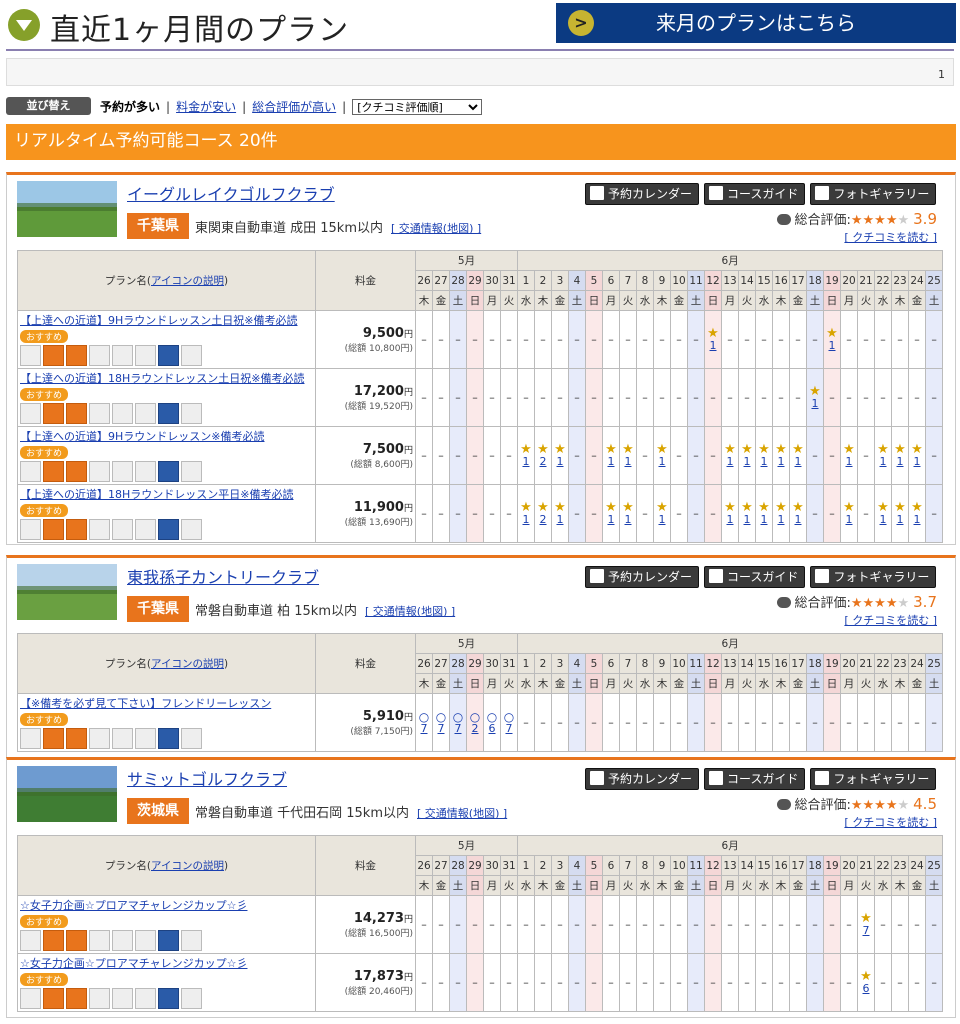  I want to click on weekday-header: 月, so click(492, 300).